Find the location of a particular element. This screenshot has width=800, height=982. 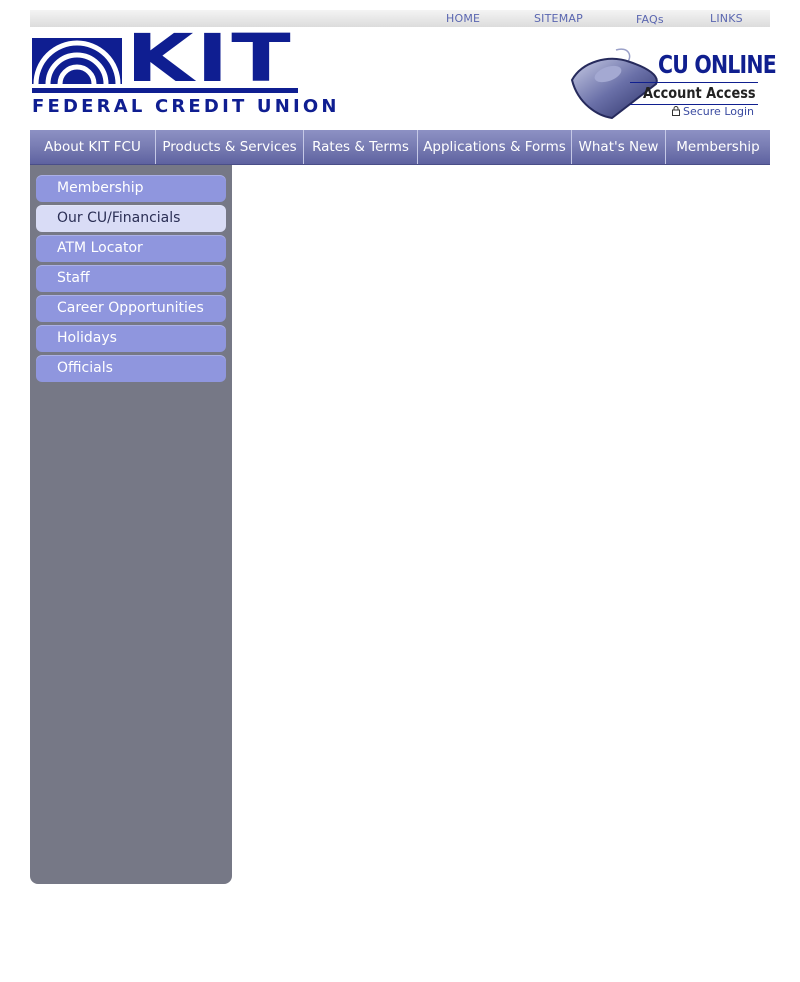

sitemap-link: SITEMAP is located at coordinates (558, 18).